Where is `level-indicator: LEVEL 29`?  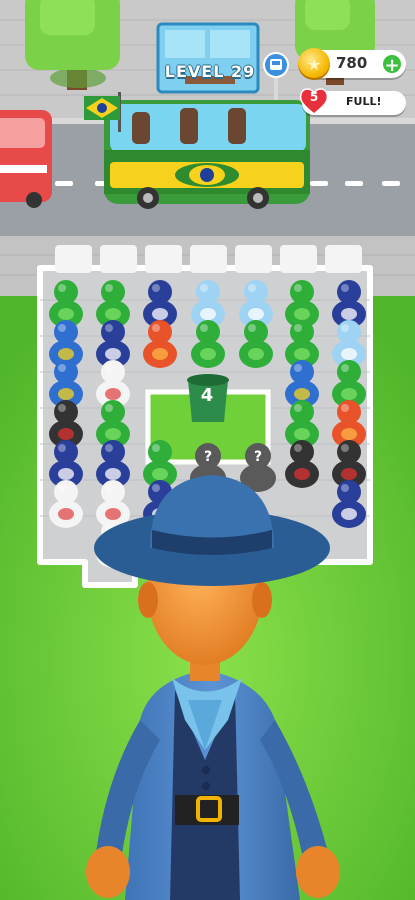 level-indicator: LEVEL 29 is located at coordinates (210, 71).